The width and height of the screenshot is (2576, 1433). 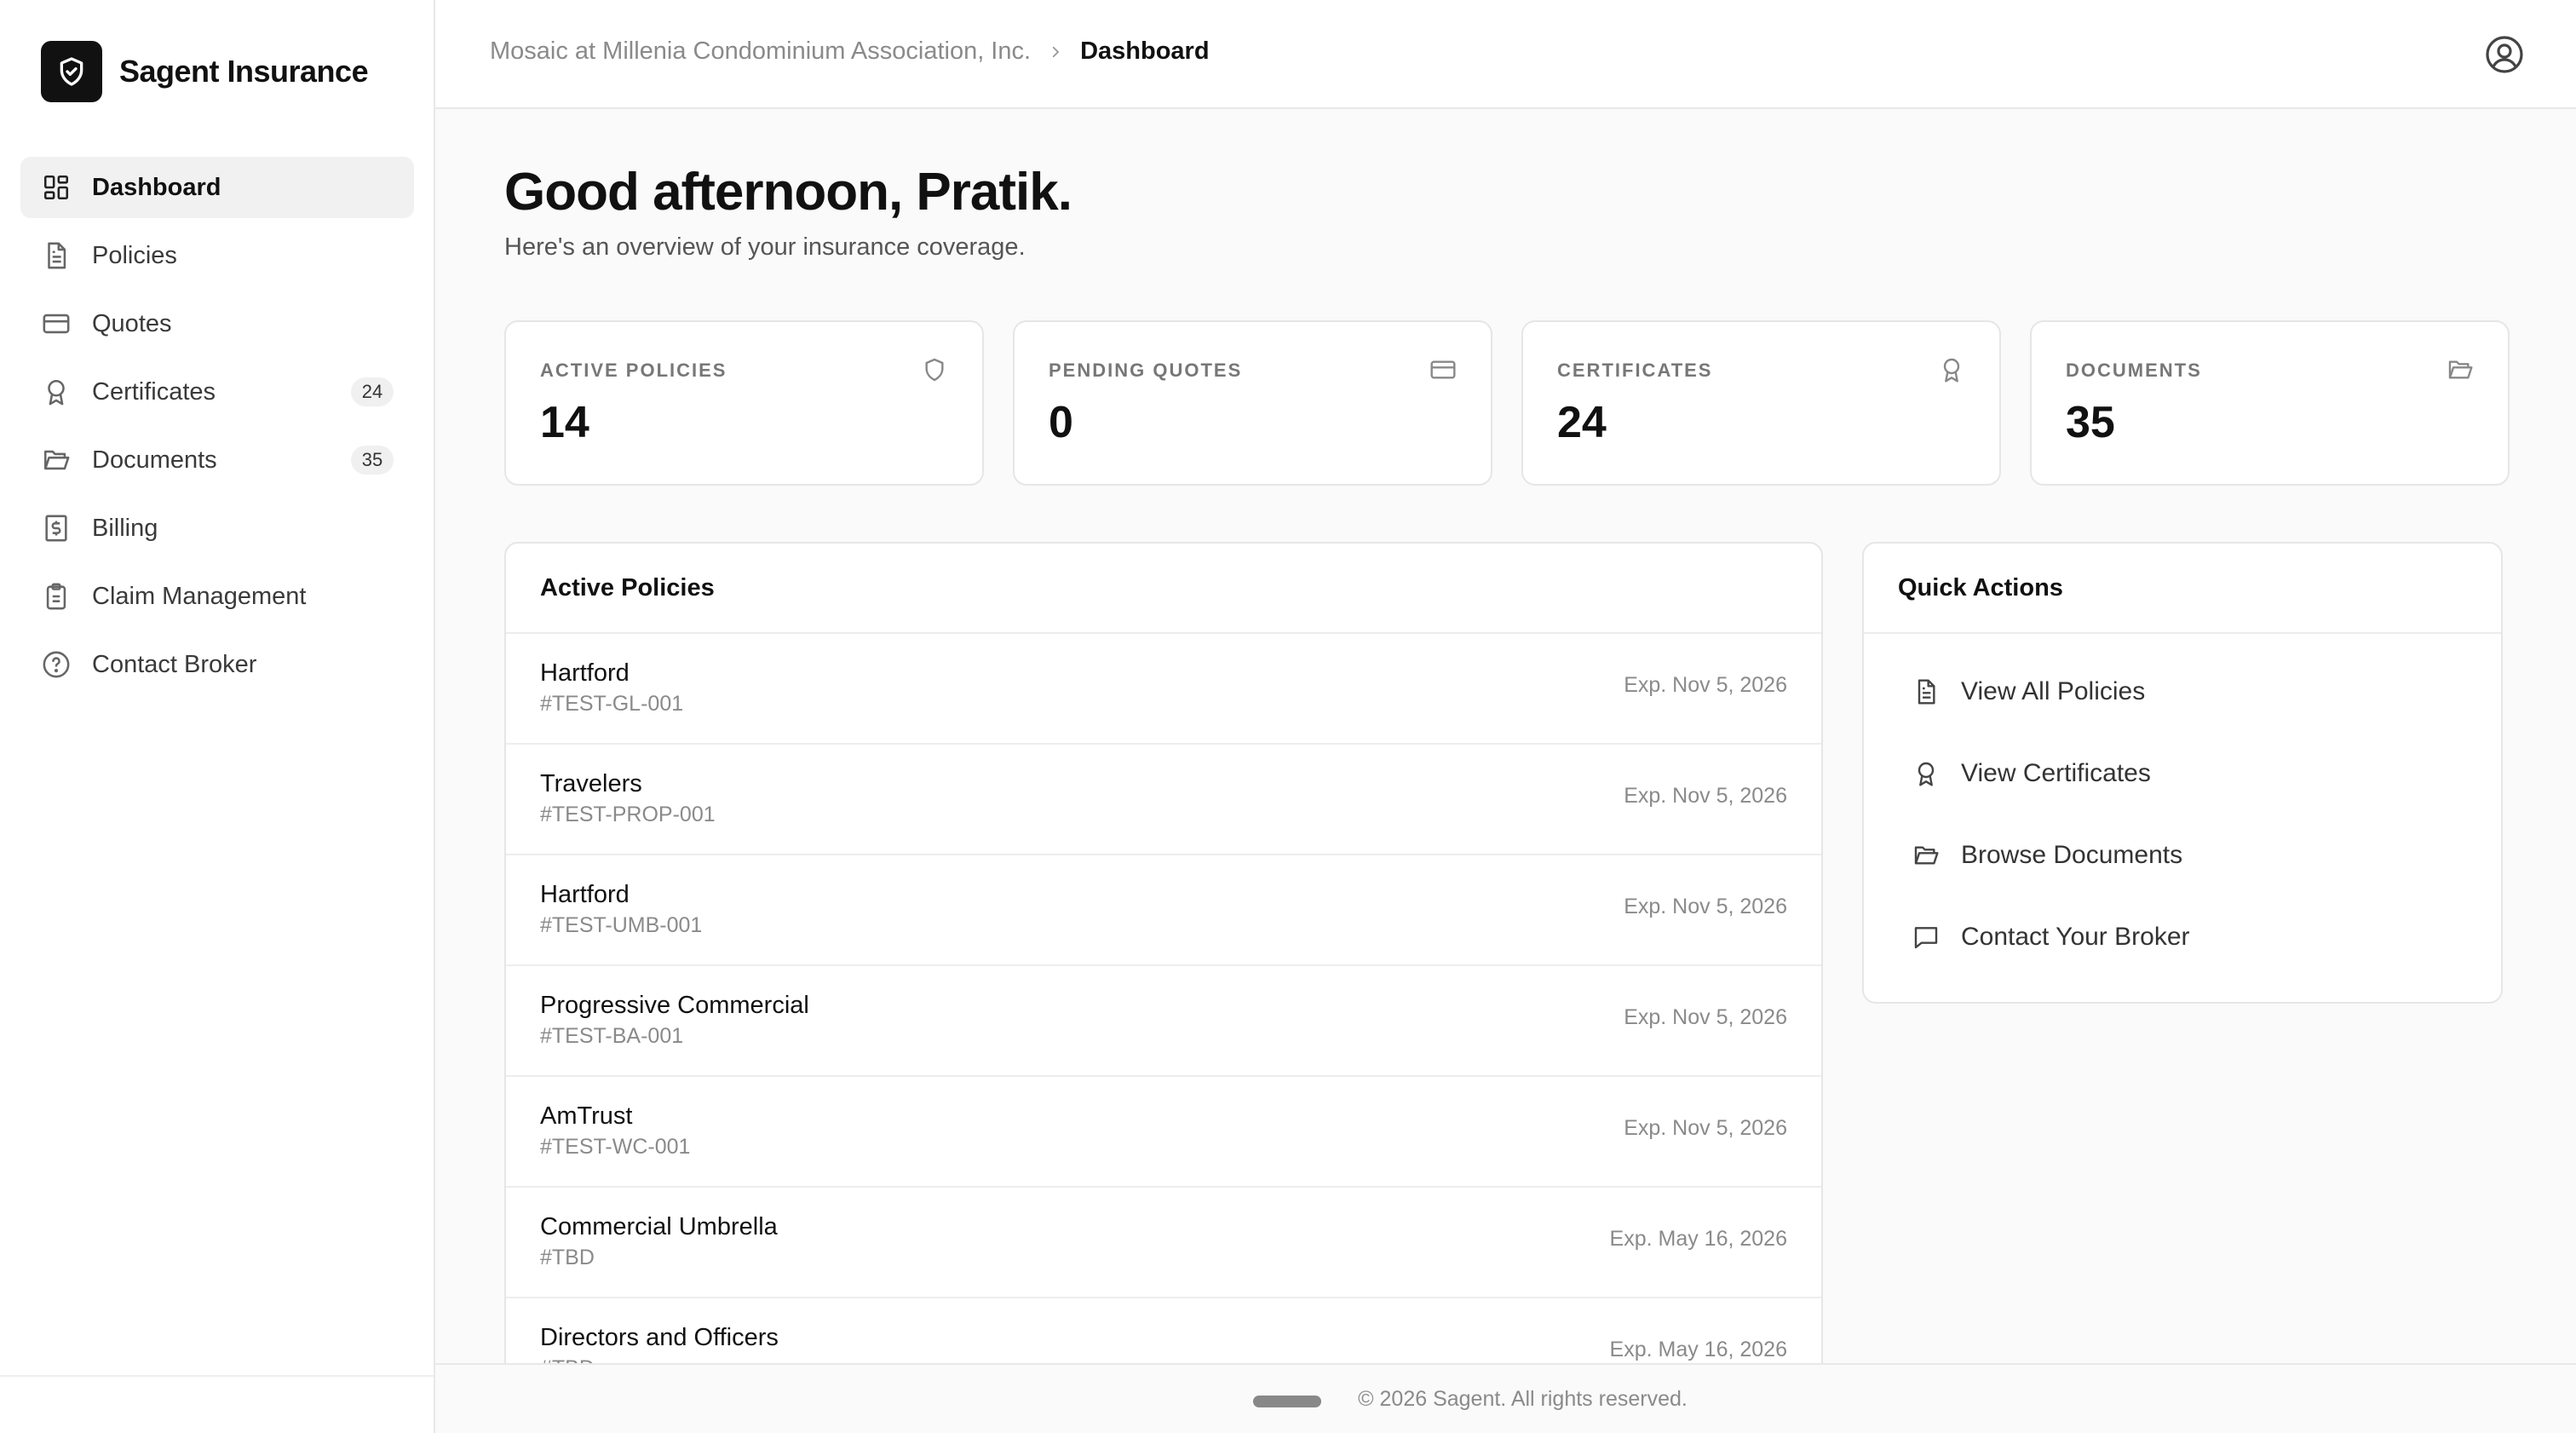 I want to click on policy-row: Hartford #TEST-UMB-001 Exp. Nov 5, 2026, so click(x=1164, y=911).